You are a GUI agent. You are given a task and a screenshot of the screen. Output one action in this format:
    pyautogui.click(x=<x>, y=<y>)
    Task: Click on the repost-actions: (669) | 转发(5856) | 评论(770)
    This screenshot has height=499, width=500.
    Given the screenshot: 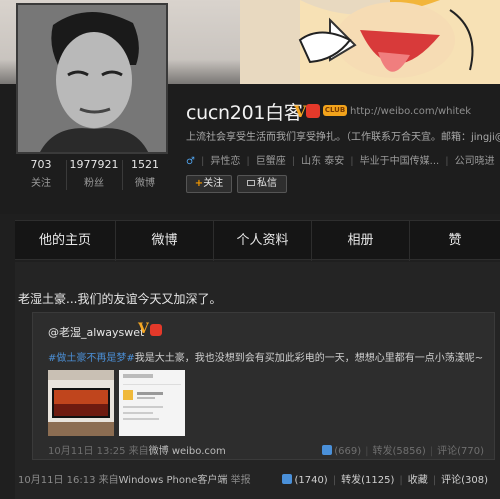 What is the action you would take?
    pyautogui.click(x=403, y=449)
    